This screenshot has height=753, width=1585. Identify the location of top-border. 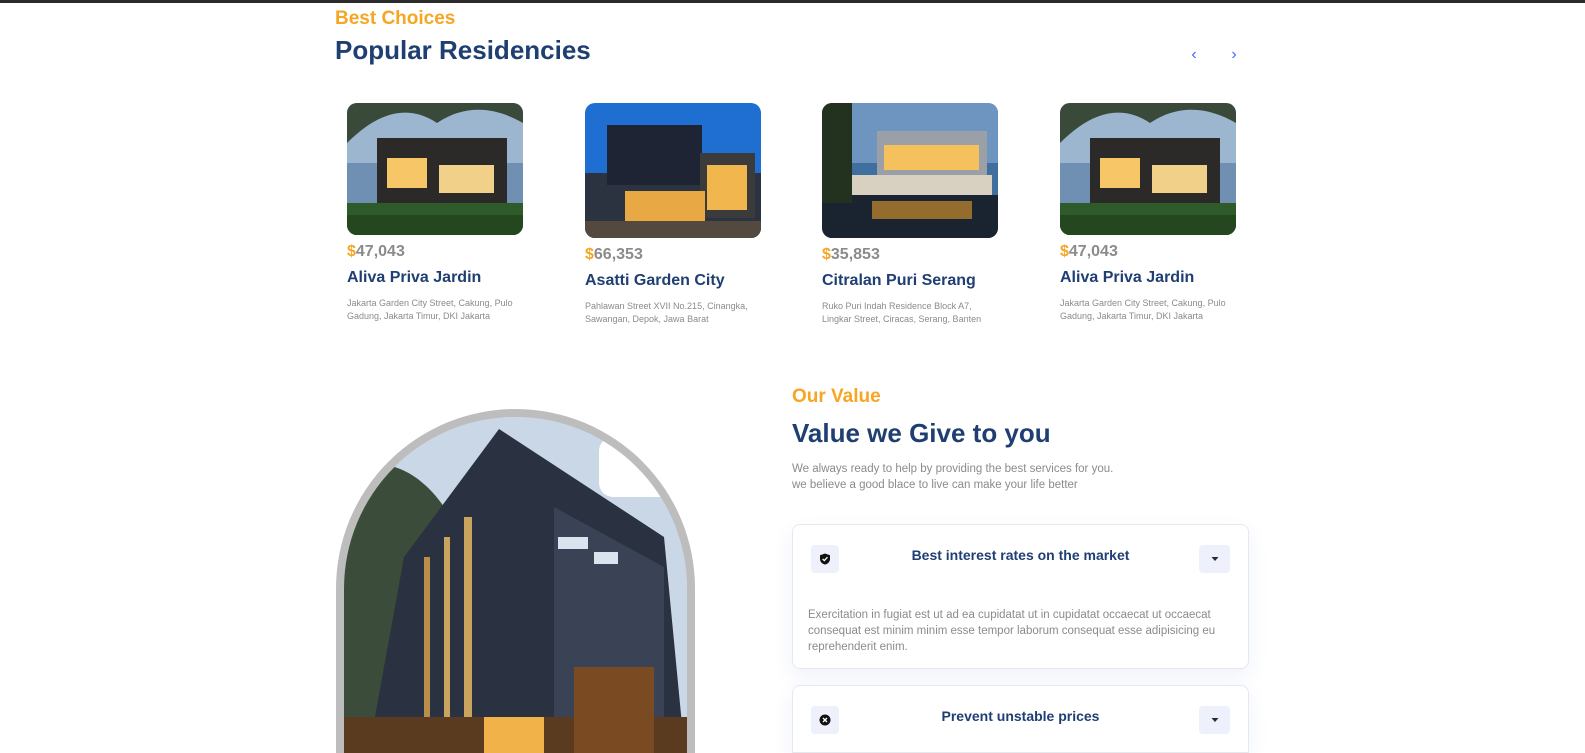
(792, 1).